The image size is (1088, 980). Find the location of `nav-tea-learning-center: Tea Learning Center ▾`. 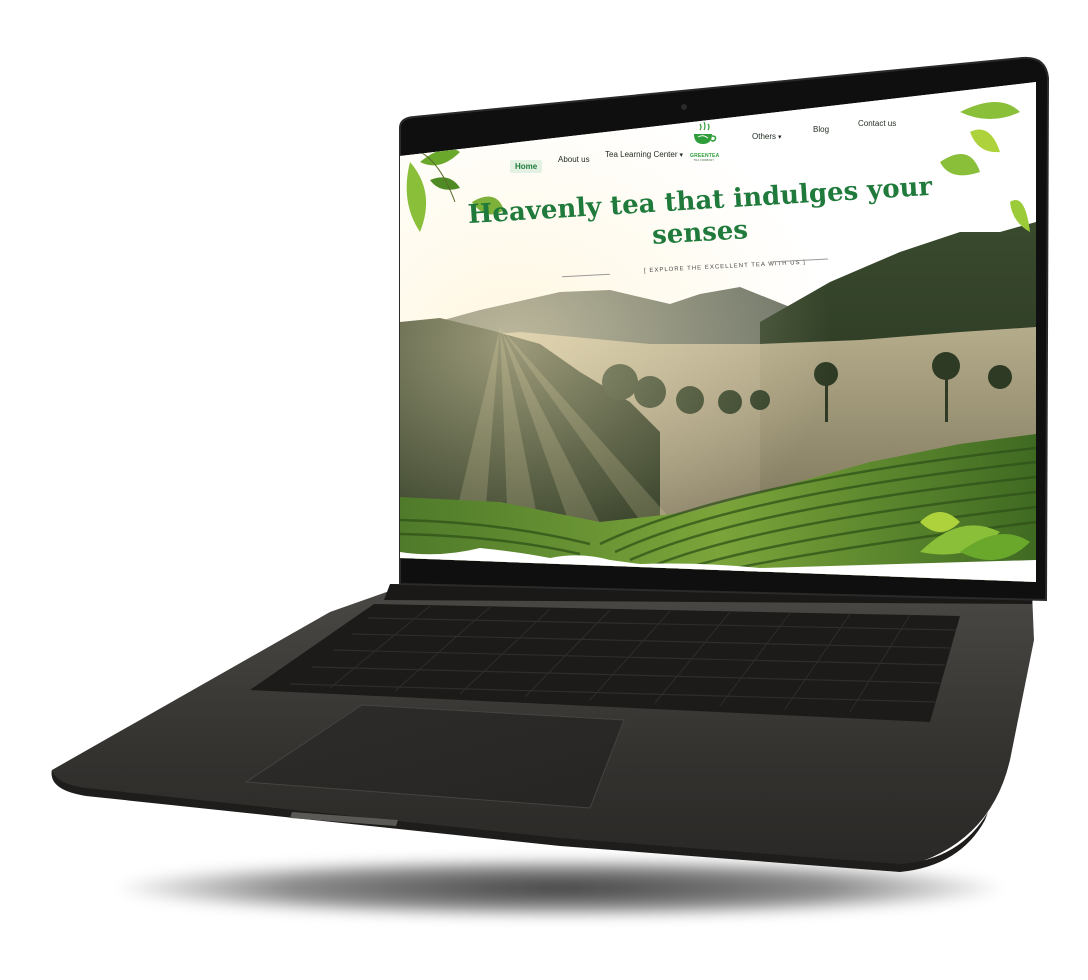

nav-tea-learning-center: Tea Learning Center ▾ is located at coordinates (644, 154).